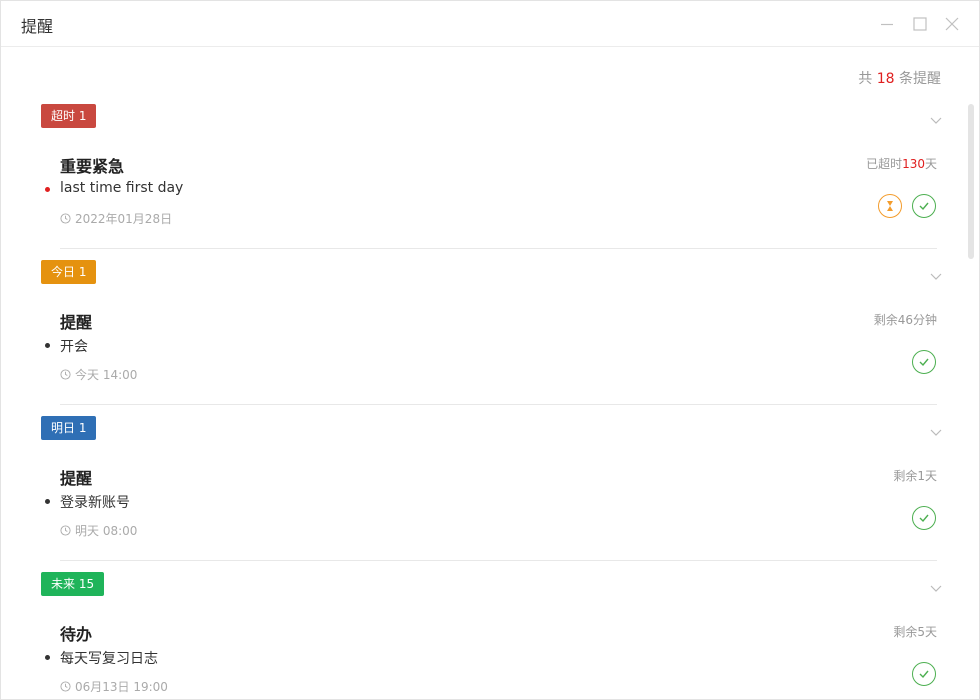 This screenshot has width=980, height=700. I want to click on minimize-button, so click(887, 24).